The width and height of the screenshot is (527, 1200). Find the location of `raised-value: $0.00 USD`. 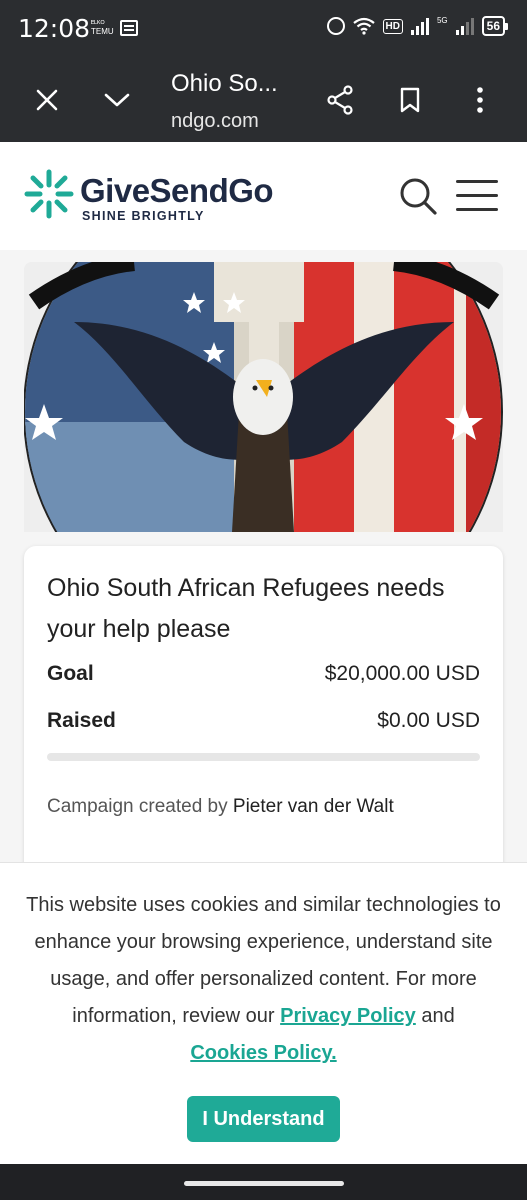

raised-value: $0.00 USD is located at coordinates (428, 720).